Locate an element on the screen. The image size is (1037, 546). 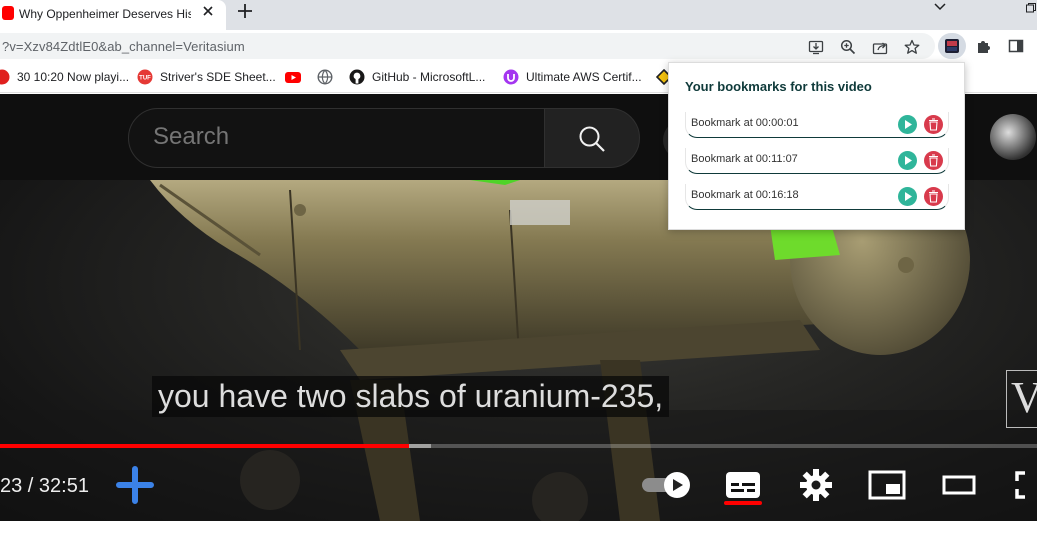
new-tab-icon is located at coordinates (245, 11).